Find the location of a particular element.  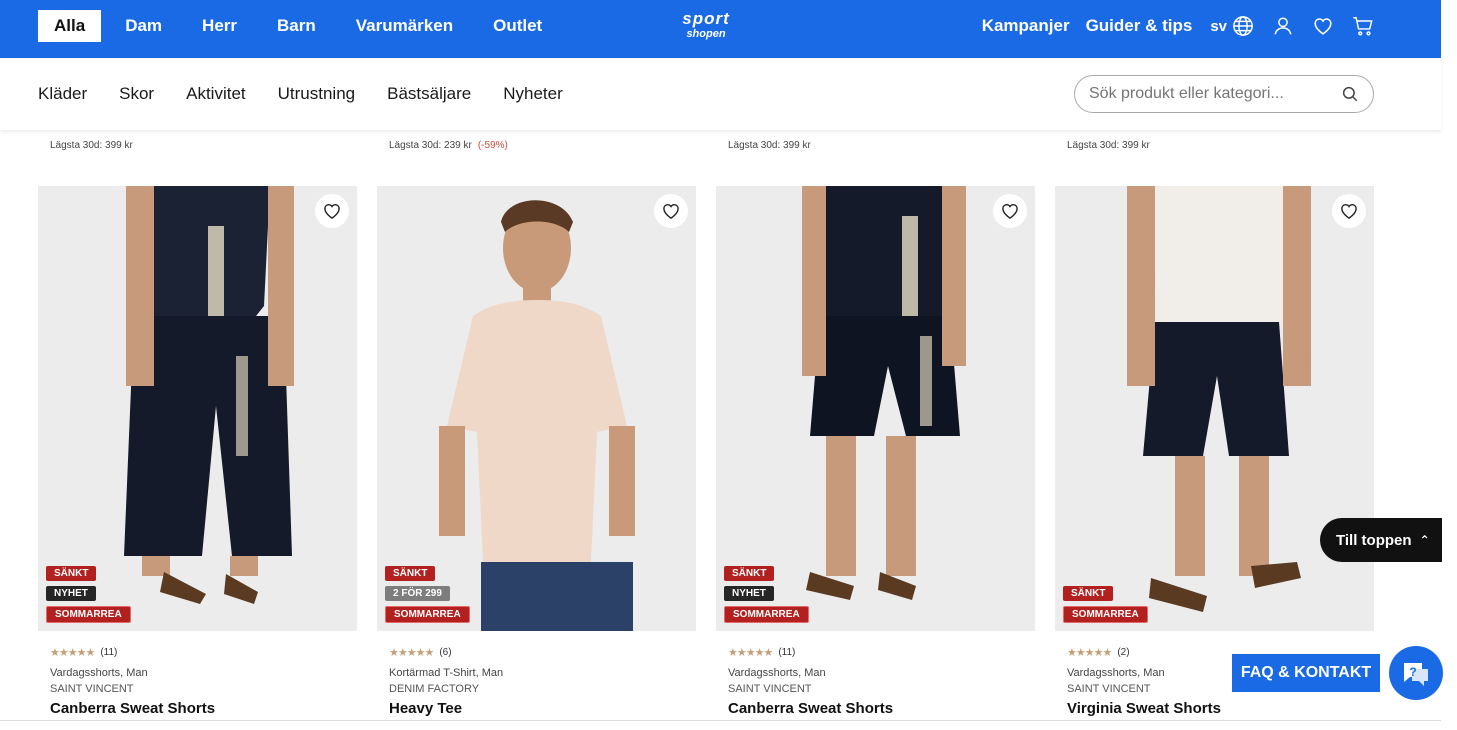

logo-word-2: shopen is located at coordinates (706, 34).